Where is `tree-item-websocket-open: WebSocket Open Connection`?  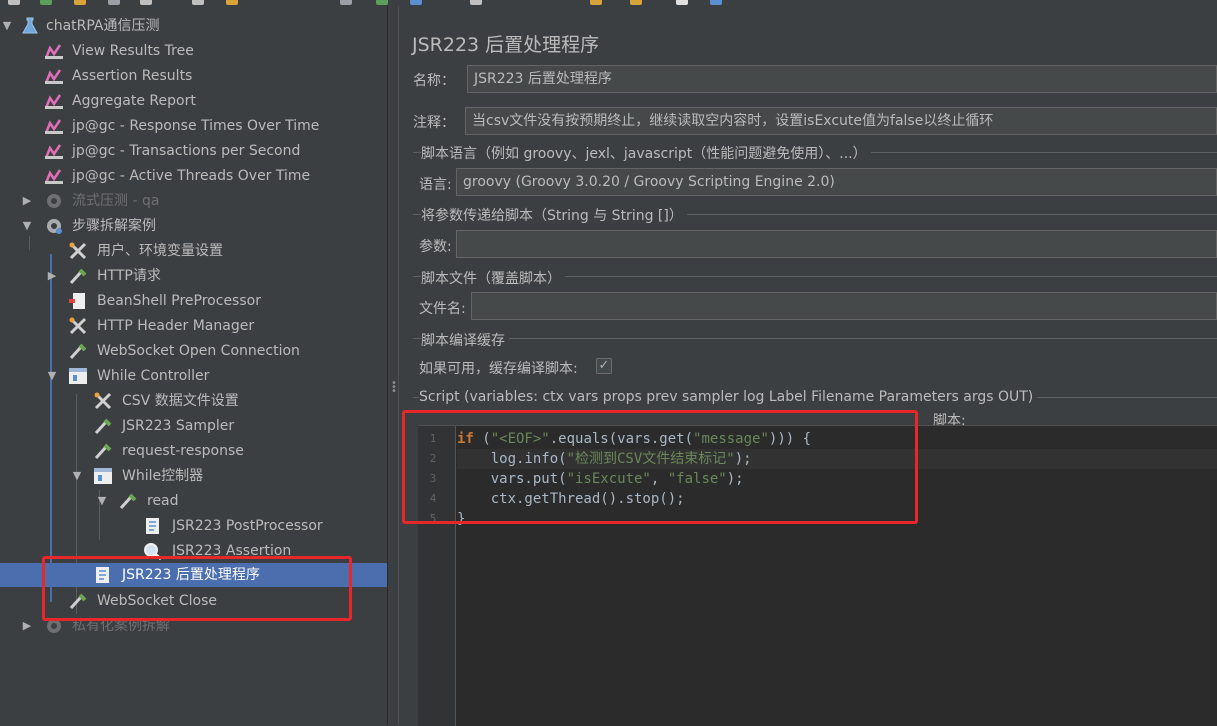 tree-item-websocket-open: WebSocket Open Connection is located at coordinates (193, 351).